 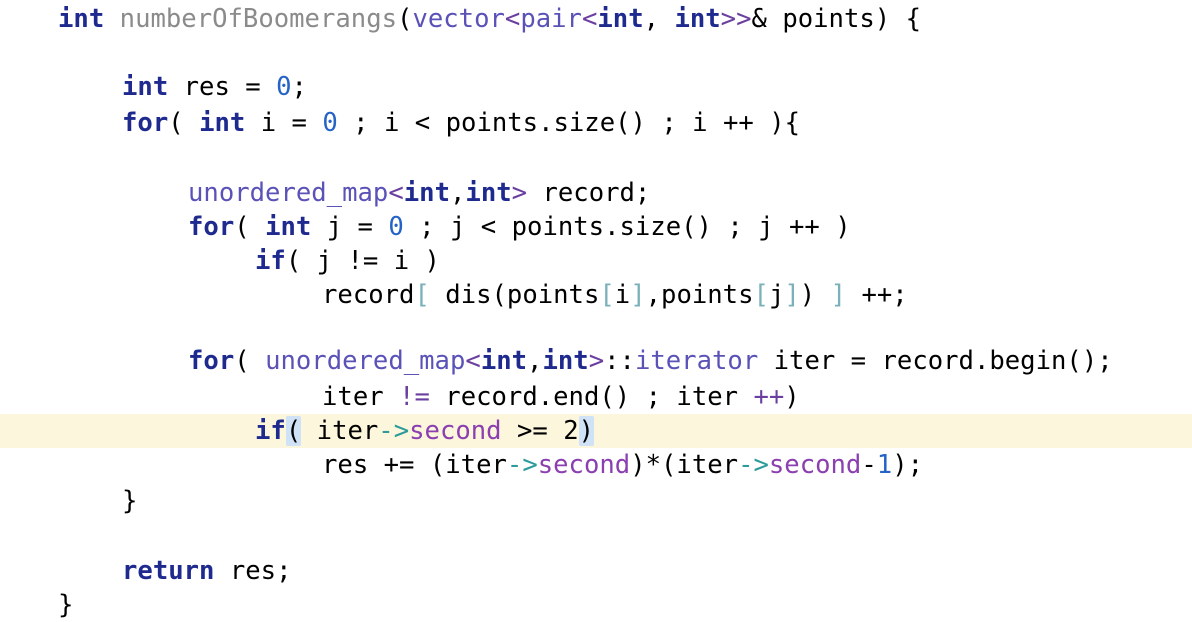 I want to click on code-line: if( j != i ), so click(x=596, y=261).